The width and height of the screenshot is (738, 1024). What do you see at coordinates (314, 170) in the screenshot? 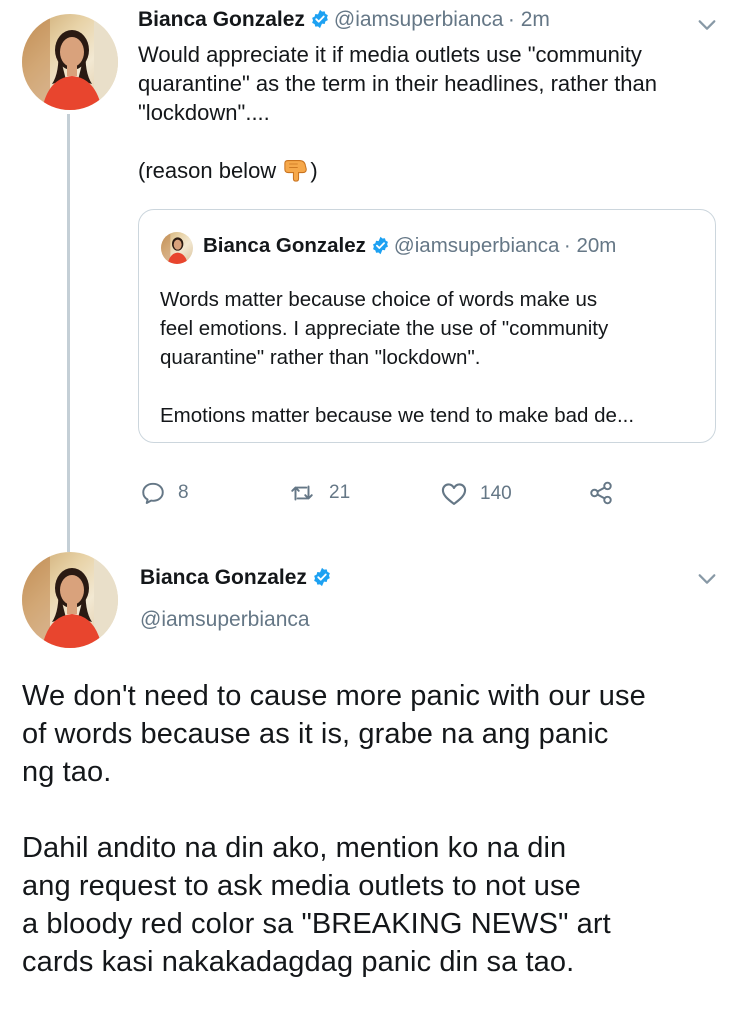
I see `reason-close: )` at bounding box center [314, 170].